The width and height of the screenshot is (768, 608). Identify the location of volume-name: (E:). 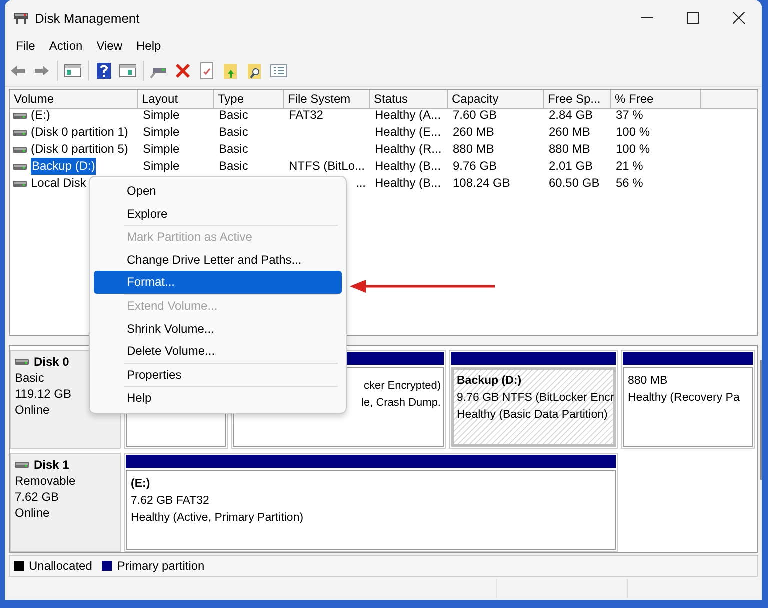
(40, 115).